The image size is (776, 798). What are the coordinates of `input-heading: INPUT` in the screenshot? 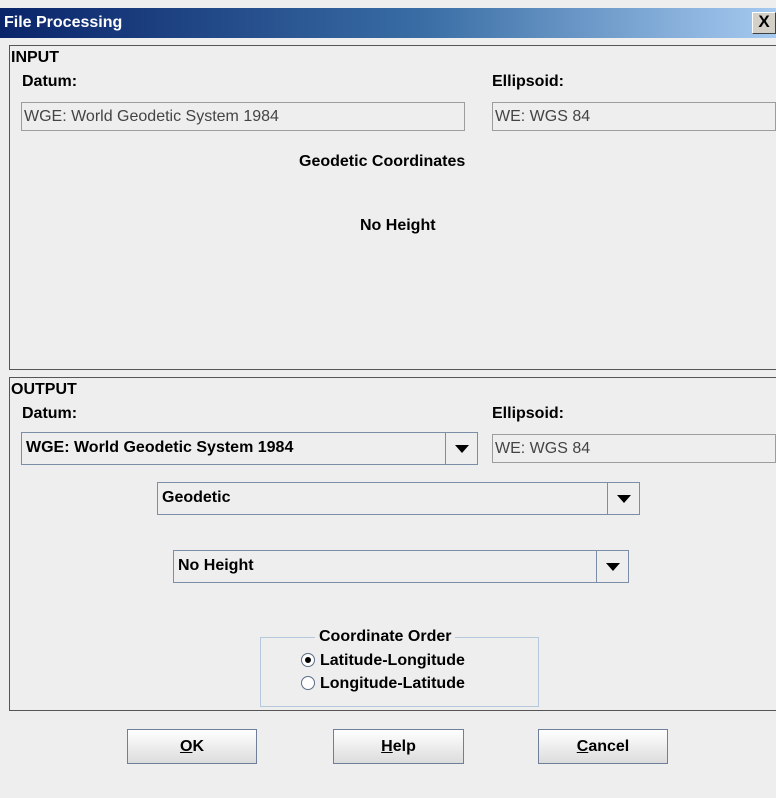 It's located at (35, 57).